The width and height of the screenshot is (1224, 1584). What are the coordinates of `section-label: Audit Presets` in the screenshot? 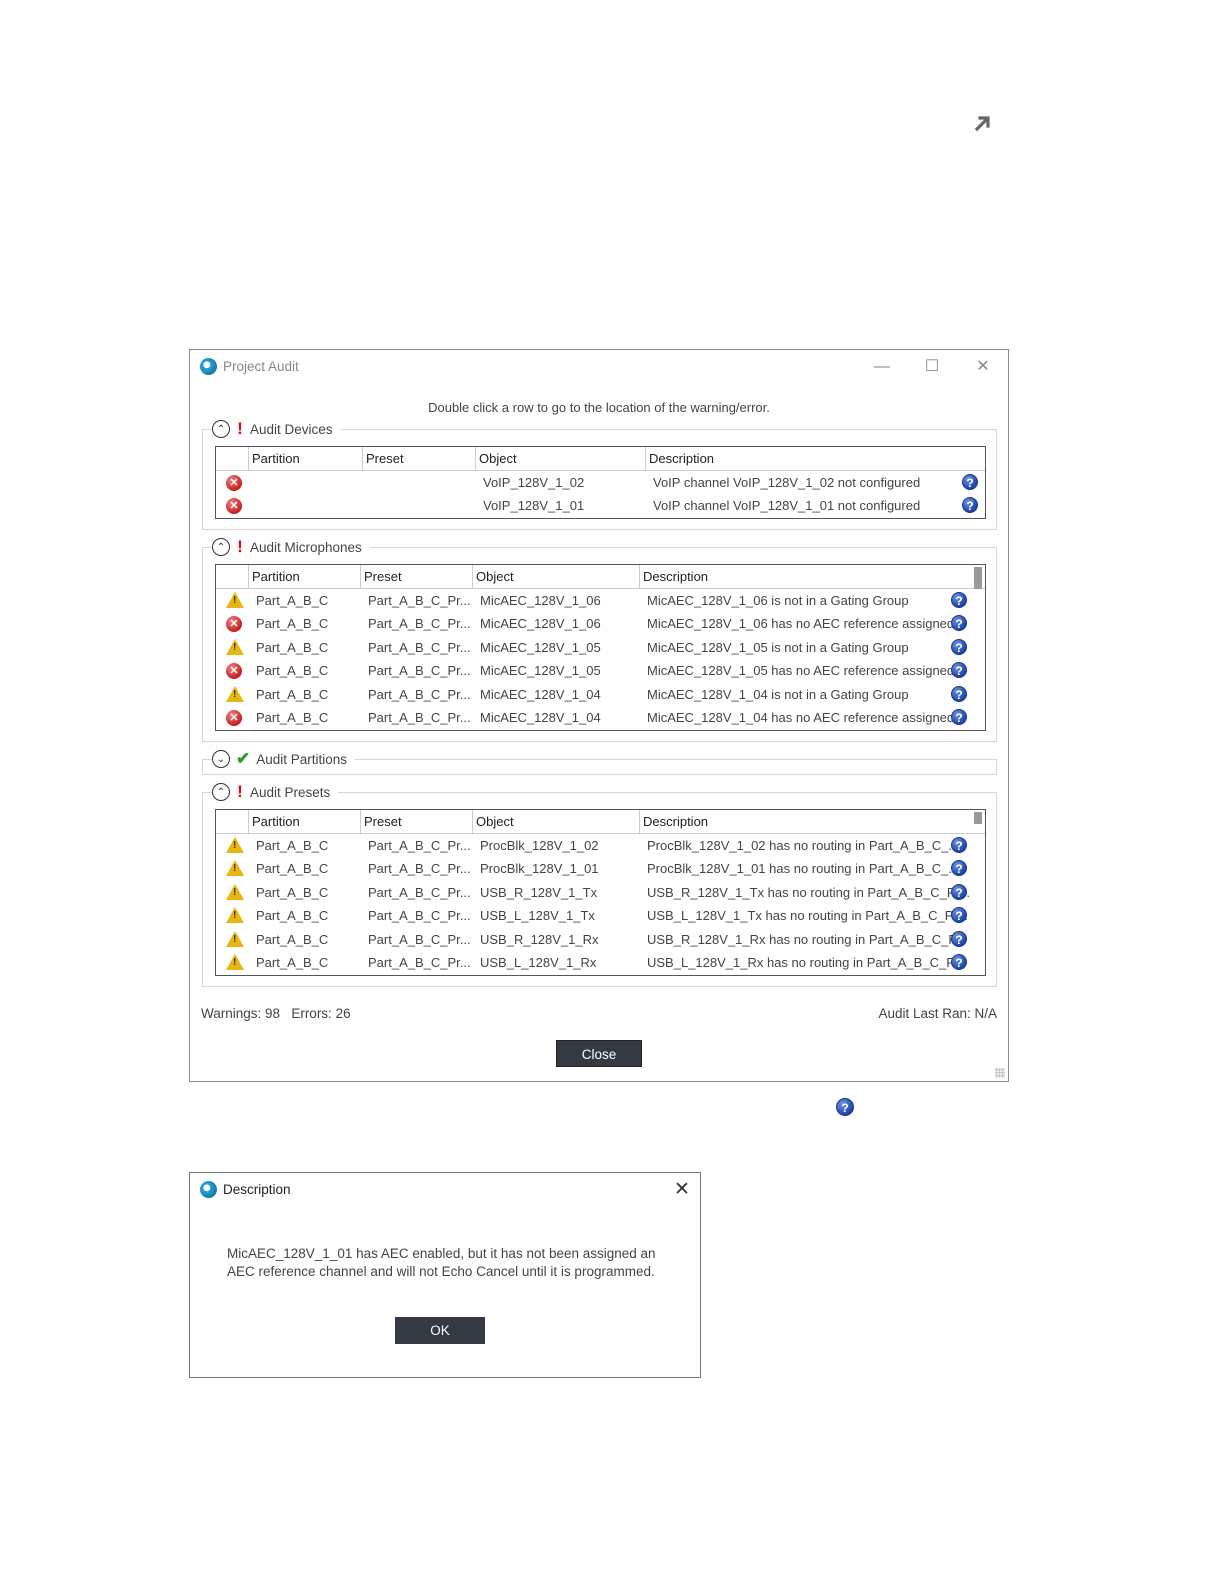 It's located at (290, 792).